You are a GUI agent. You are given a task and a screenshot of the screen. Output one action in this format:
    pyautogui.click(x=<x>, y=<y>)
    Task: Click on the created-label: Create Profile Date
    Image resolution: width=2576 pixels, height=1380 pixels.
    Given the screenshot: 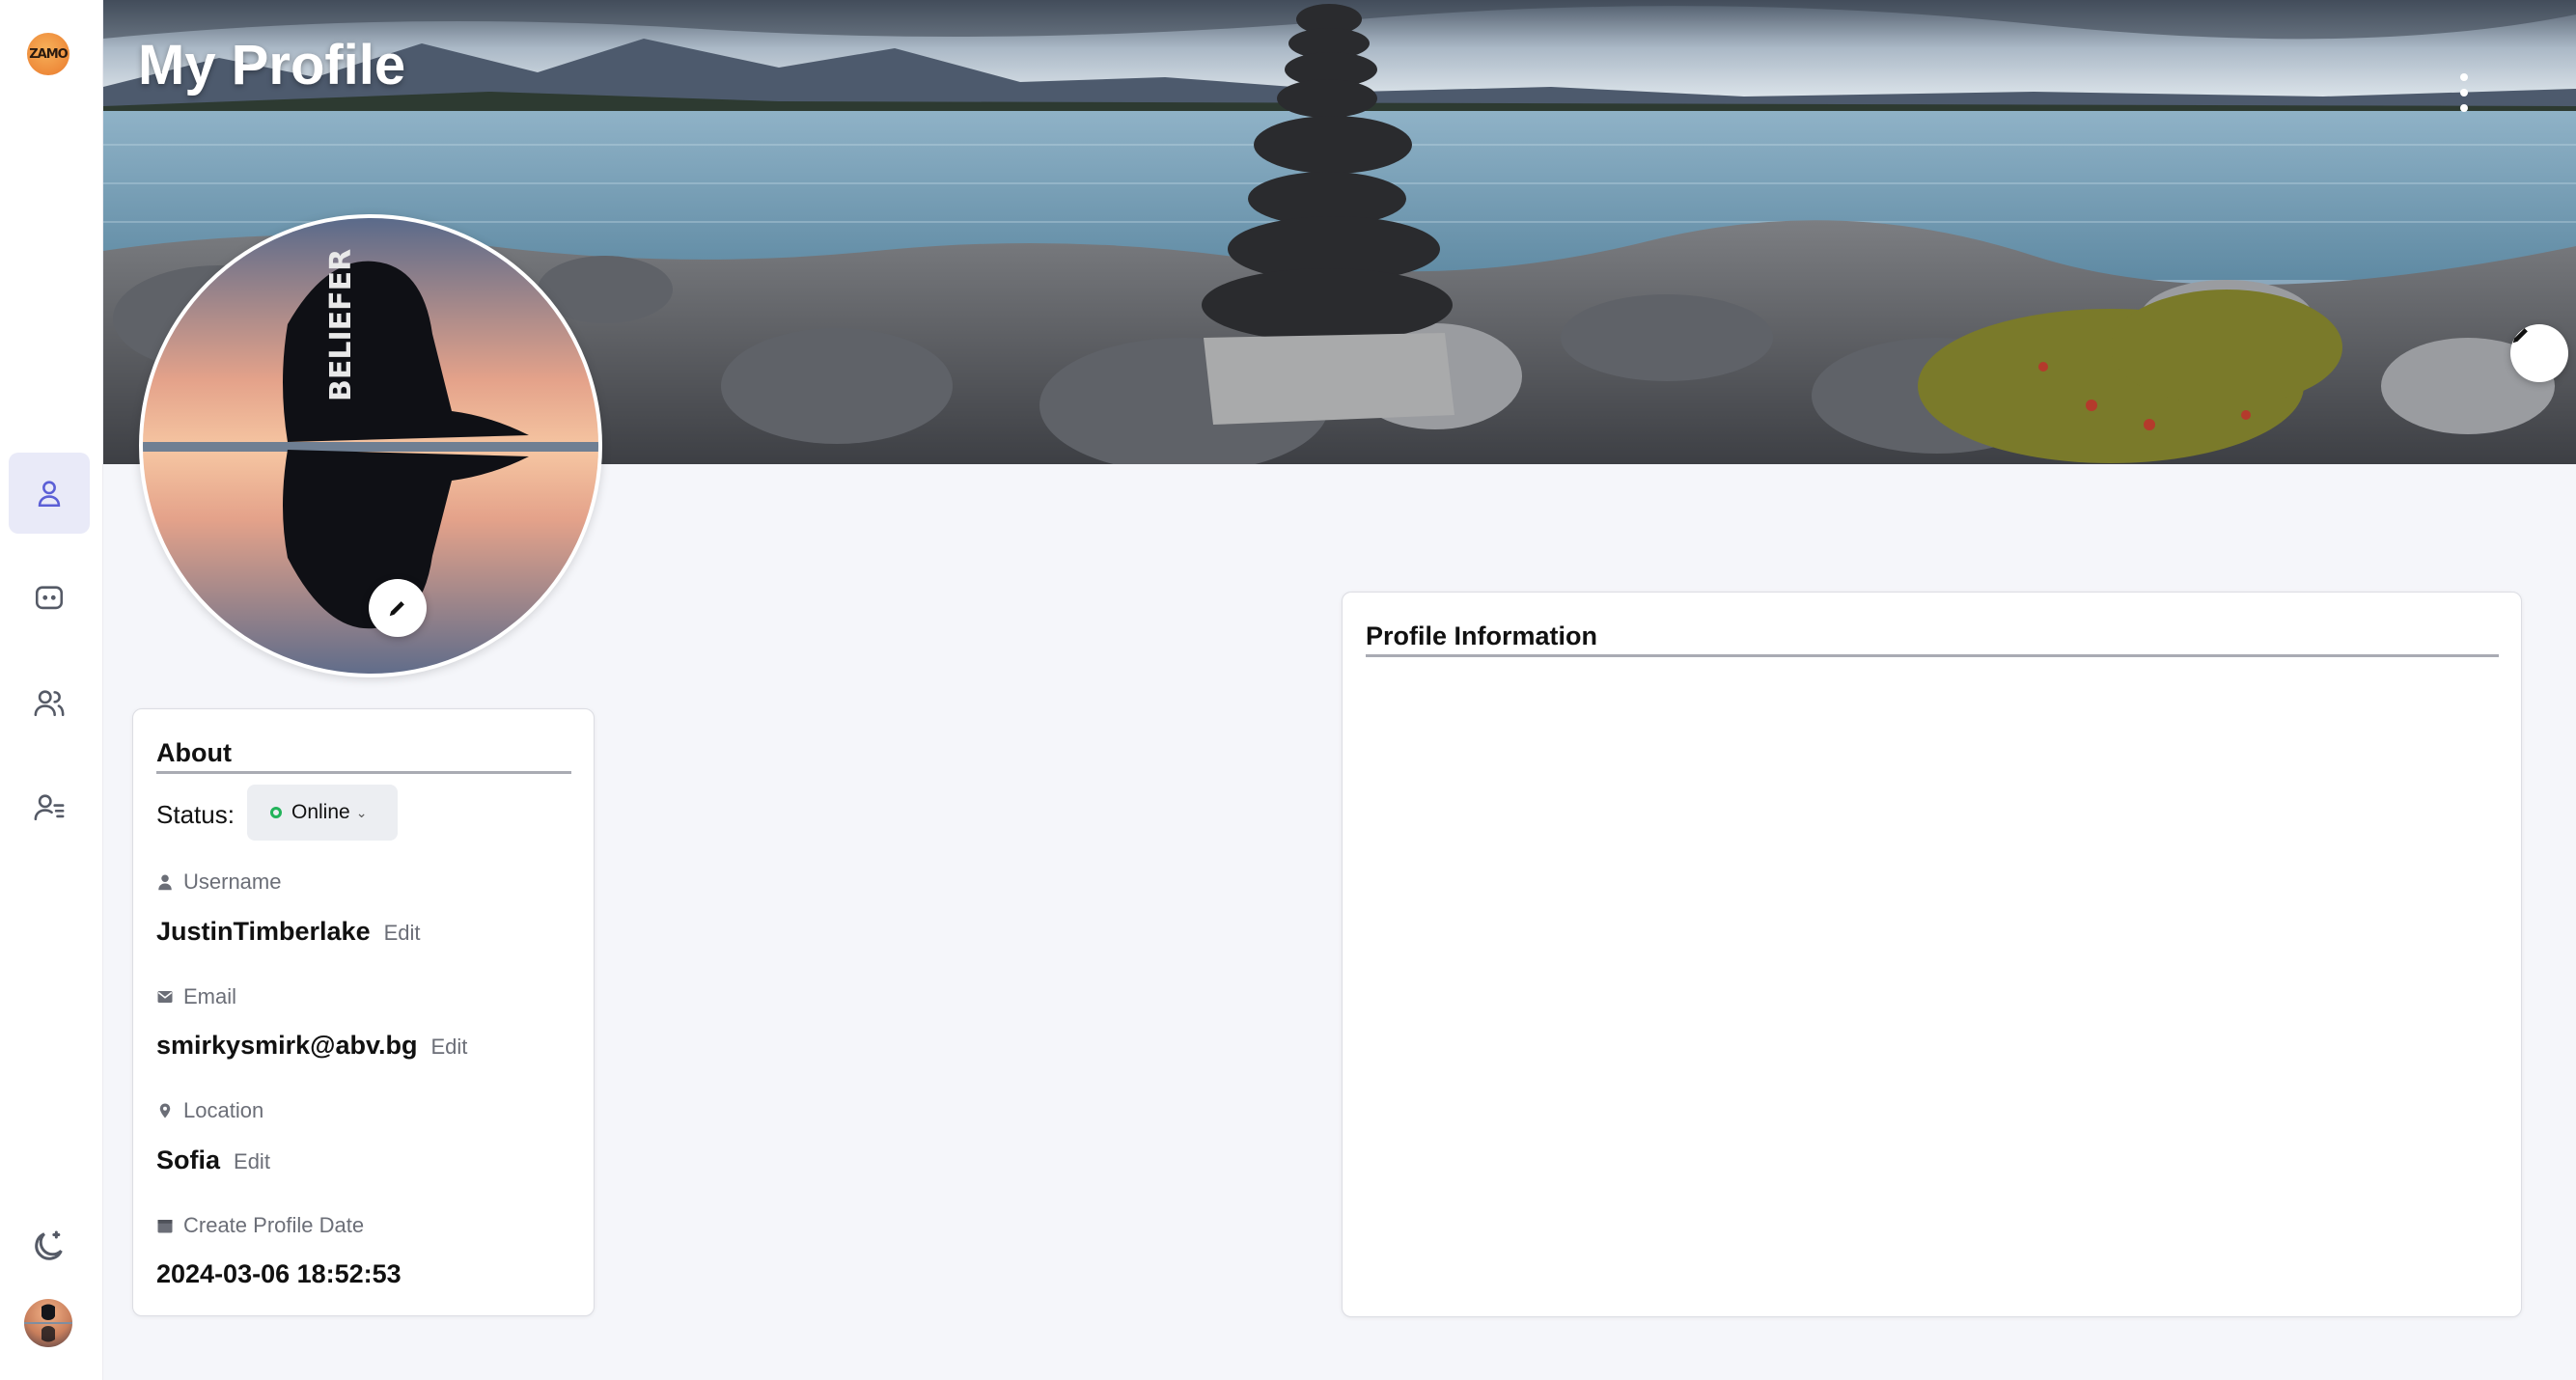 What is the action you would take?
    pyautogui.click(x=274, y=1225)
    